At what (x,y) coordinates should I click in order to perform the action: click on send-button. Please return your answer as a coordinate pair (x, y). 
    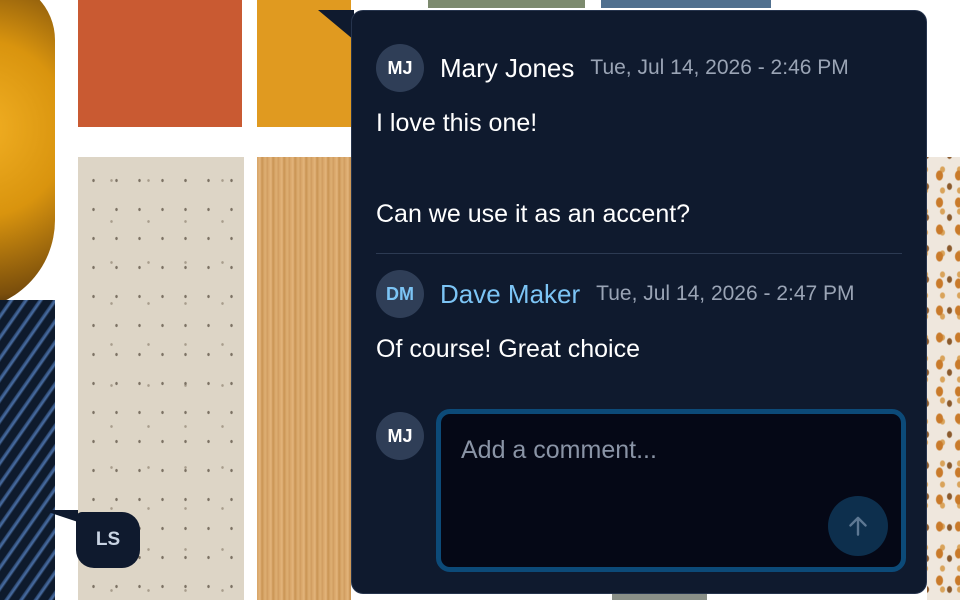
    Looking at the image, I should click on (858, 526).